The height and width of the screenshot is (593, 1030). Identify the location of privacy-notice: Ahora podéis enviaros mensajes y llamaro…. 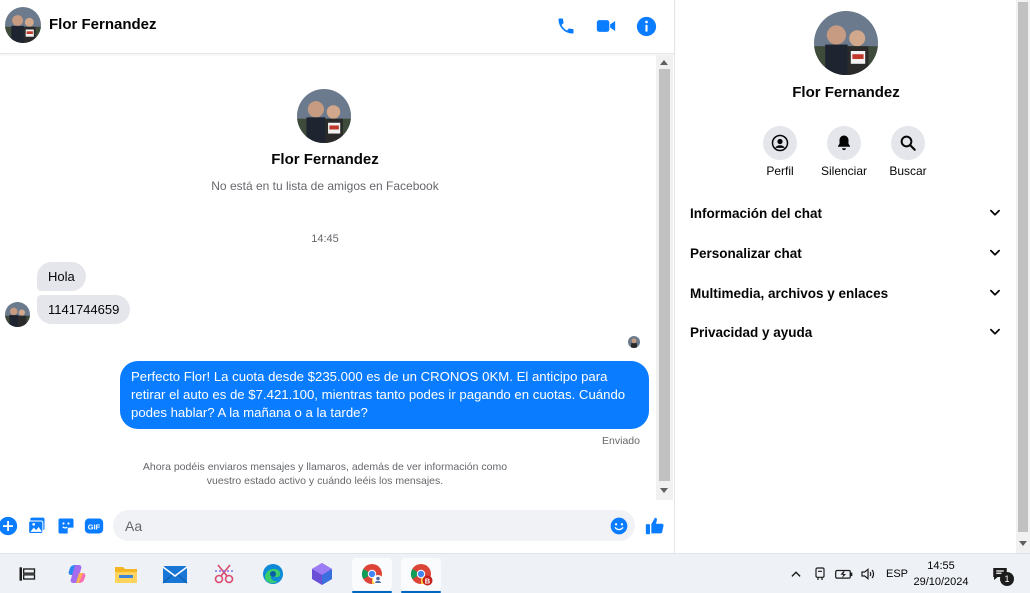
(325, 474).